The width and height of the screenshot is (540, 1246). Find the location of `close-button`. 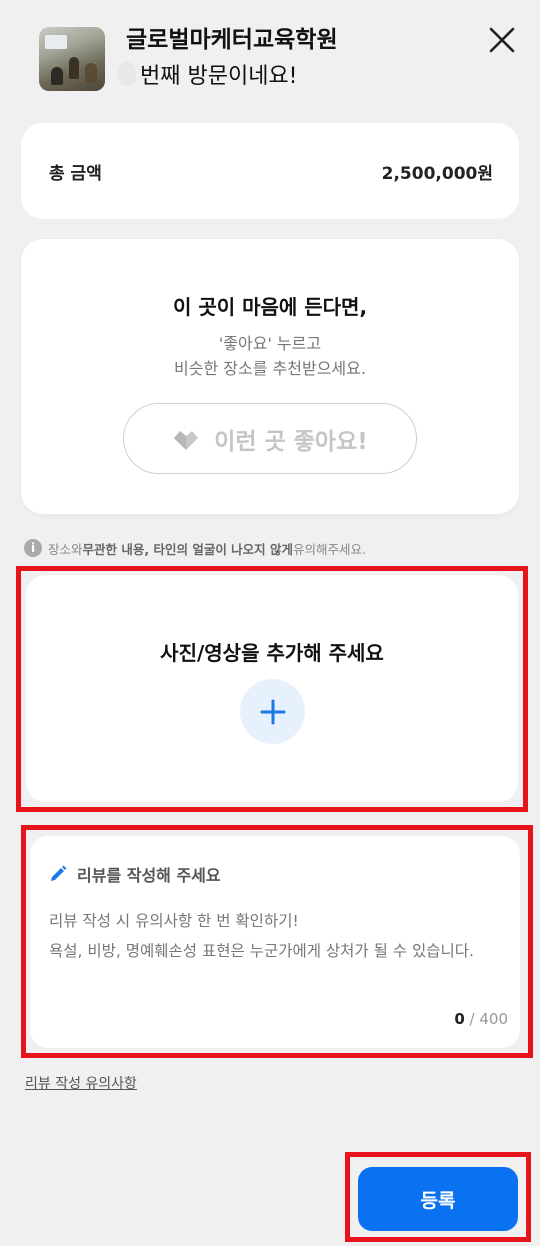

close-button is located at coordinates (502, 40).